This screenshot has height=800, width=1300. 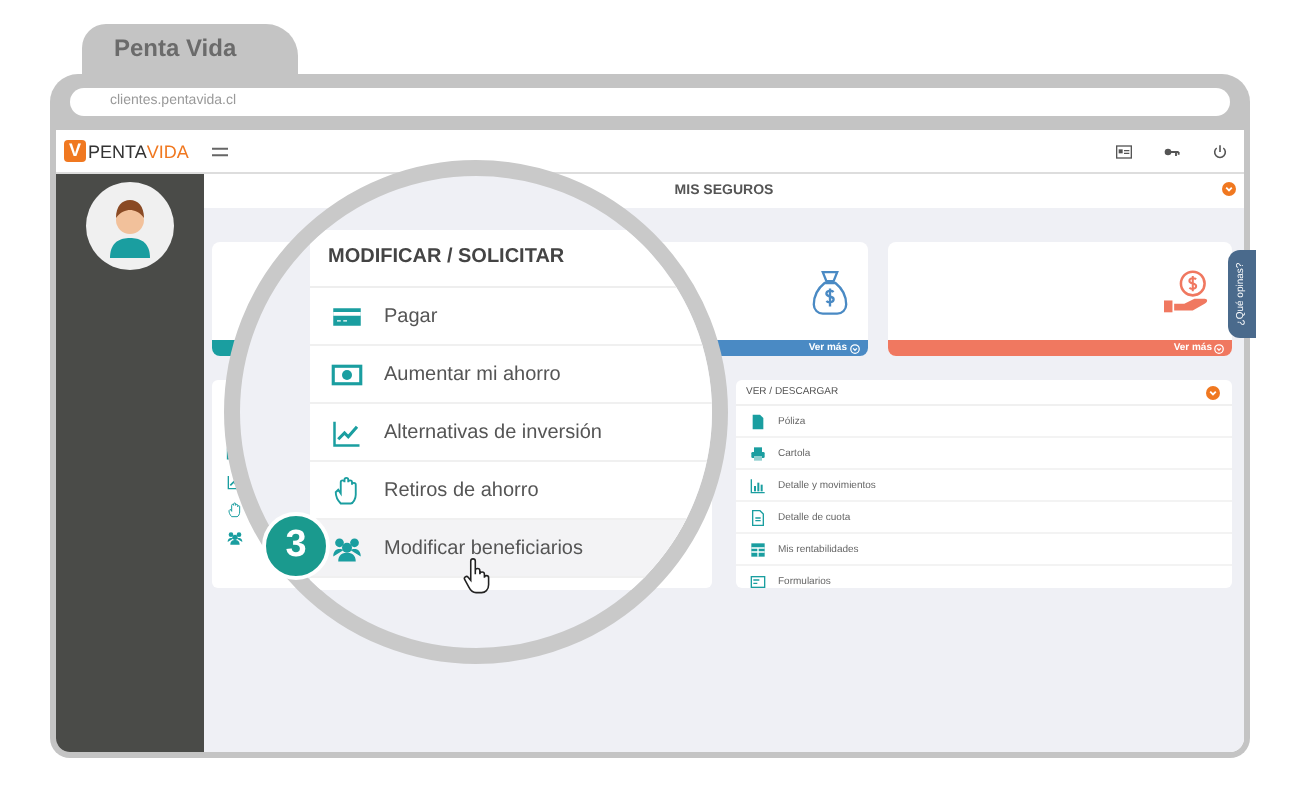 What do you see at coordinates (1124, 151) in the screenshot?
I see `id-card-icon` at bounding box center [1124, 151].